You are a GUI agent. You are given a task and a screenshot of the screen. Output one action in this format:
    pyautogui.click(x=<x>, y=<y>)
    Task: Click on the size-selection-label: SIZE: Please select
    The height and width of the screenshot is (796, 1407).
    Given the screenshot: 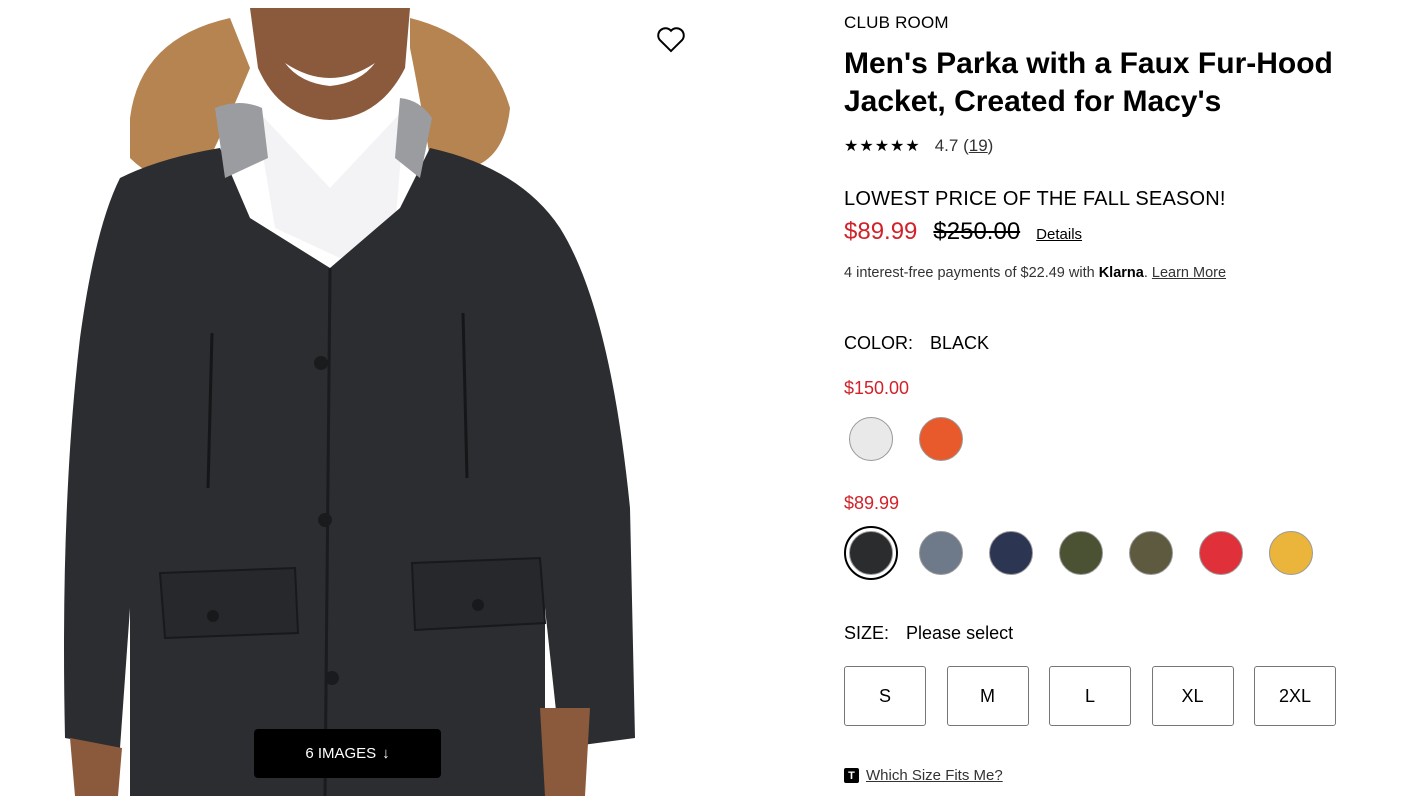 What is the action you would take?
    pyautogui.click(x=928, y=633)
    